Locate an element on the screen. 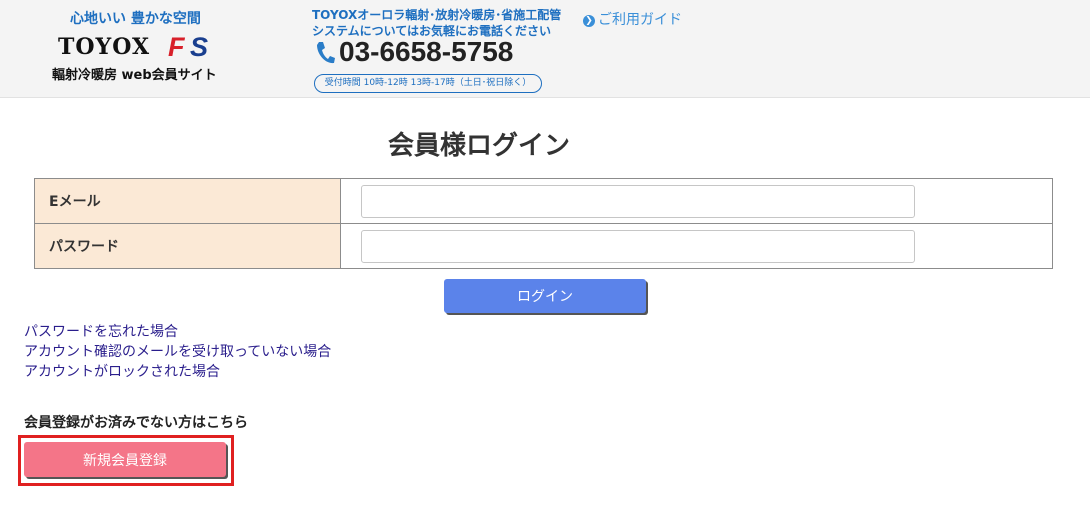 Image resolution: width=1090 pixels, height=513 pixels. email-label: Eメール is located at coordinates (187, 201).